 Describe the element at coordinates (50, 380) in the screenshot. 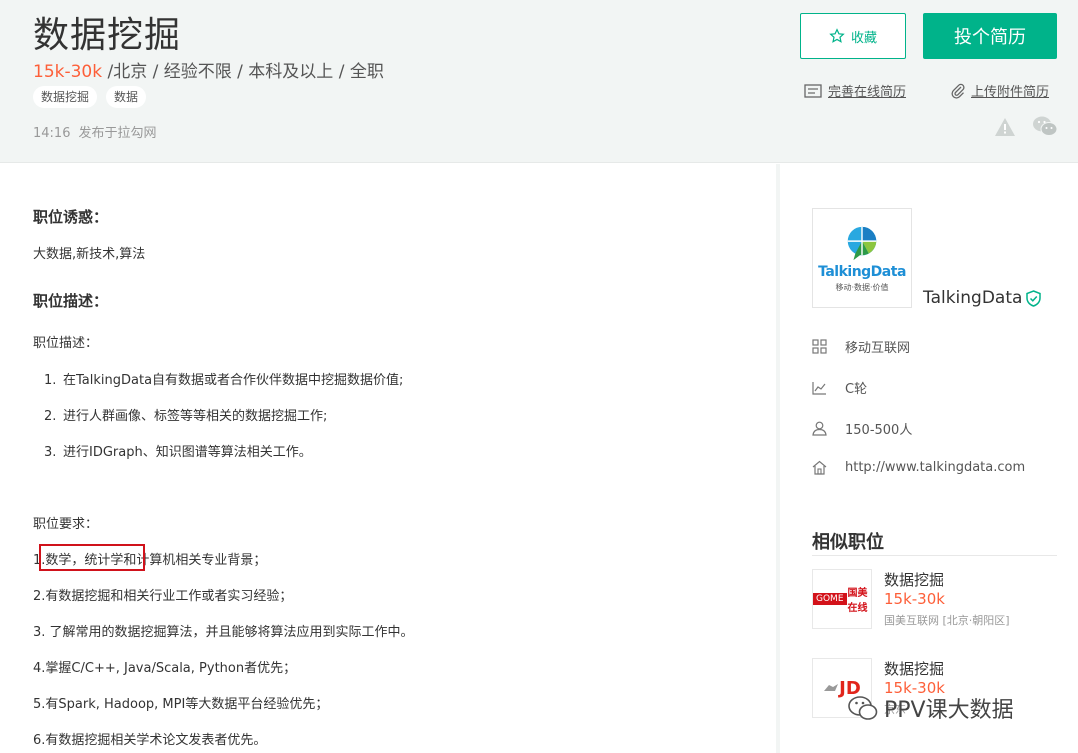

I see `duty-number: 1.` at that location.